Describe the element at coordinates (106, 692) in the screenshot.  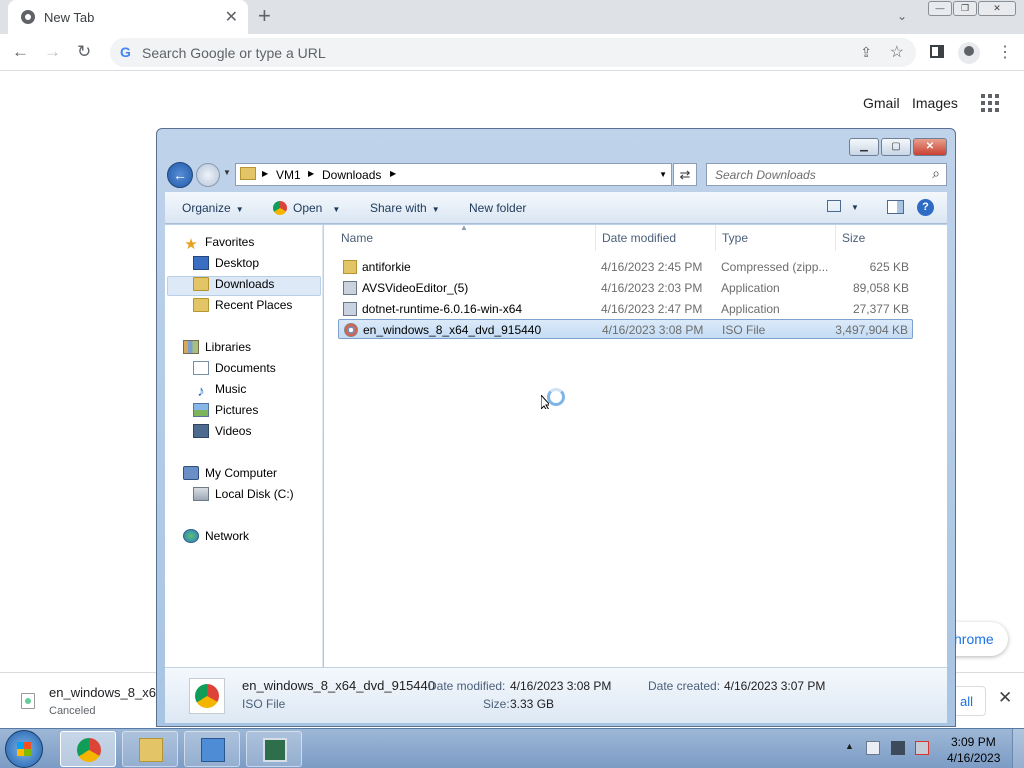
I see `download-file-name: en_windows_8_x64` at that location.